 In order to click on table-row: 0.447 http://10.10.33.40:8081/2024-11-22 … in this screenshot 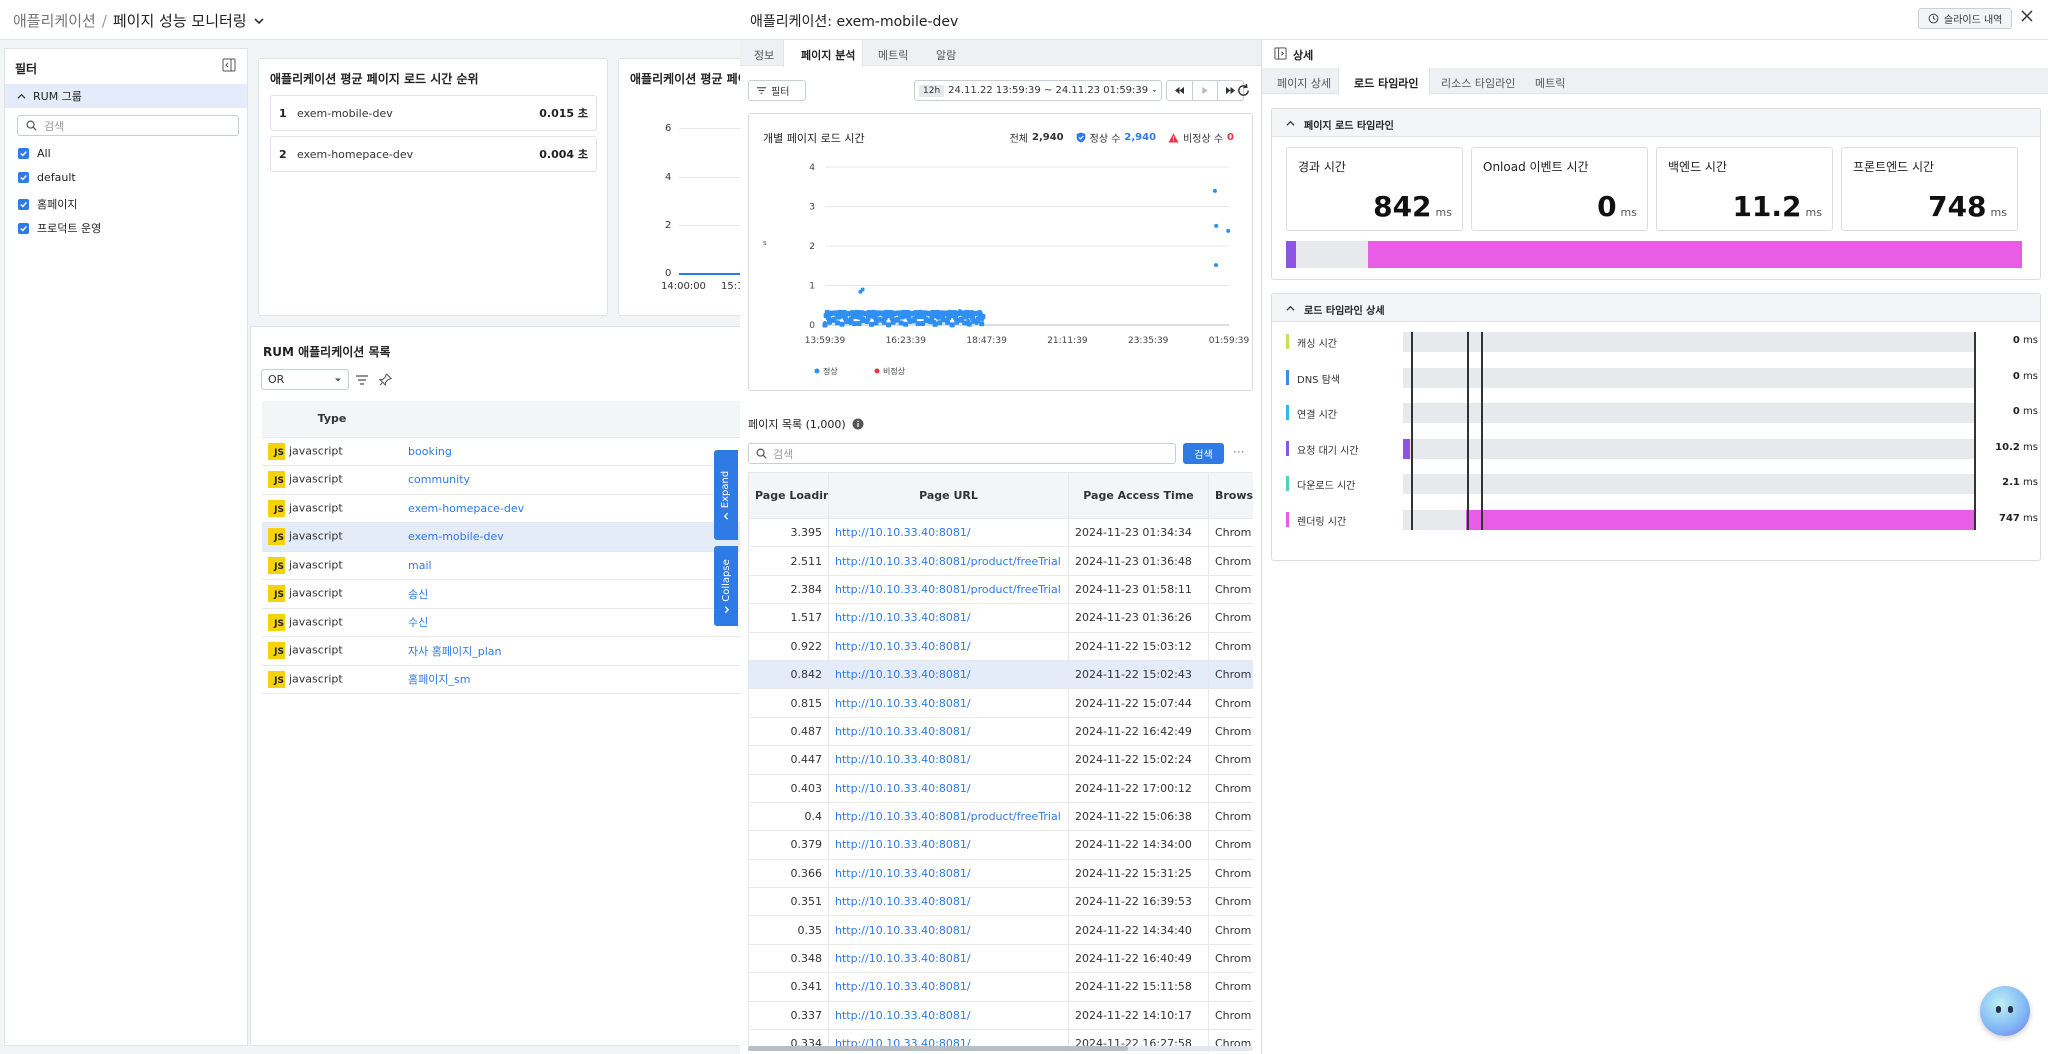, I will do `click(1000, 760)`.